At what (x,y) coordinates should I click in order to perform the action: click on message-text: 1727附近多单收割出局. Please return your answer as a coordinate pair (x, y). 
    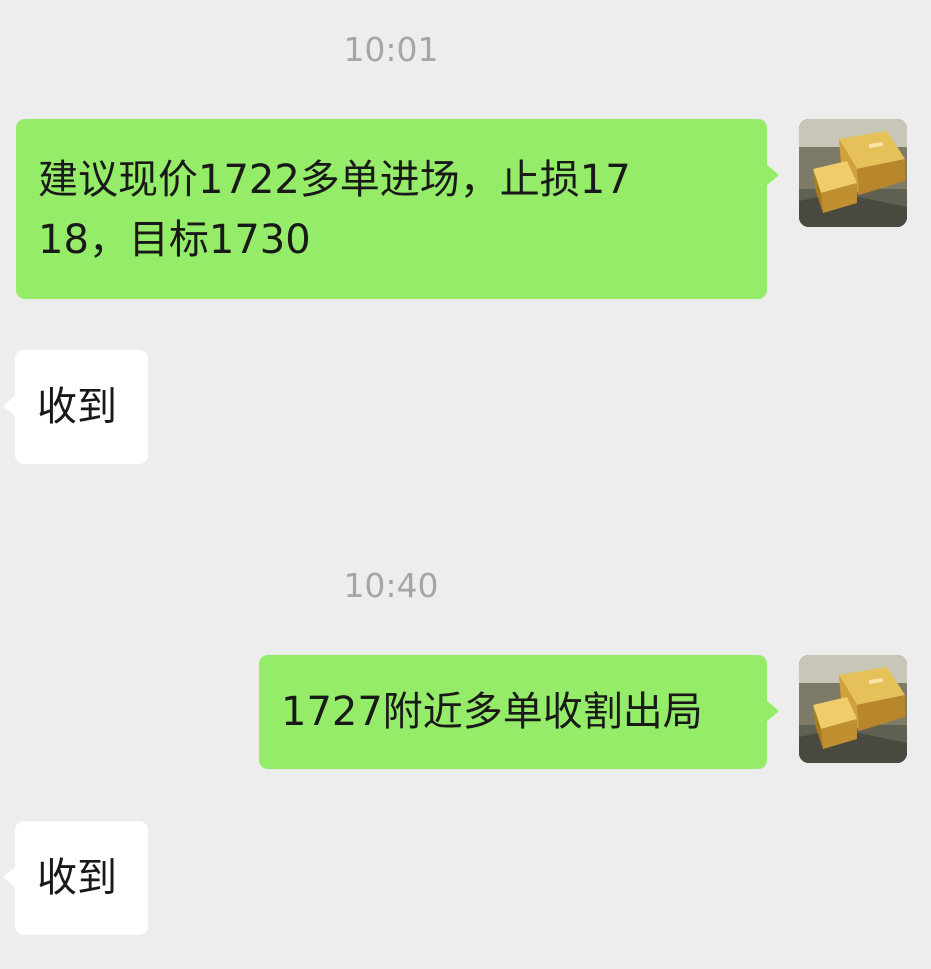
    Looking at the image, I should click on (492, 712).